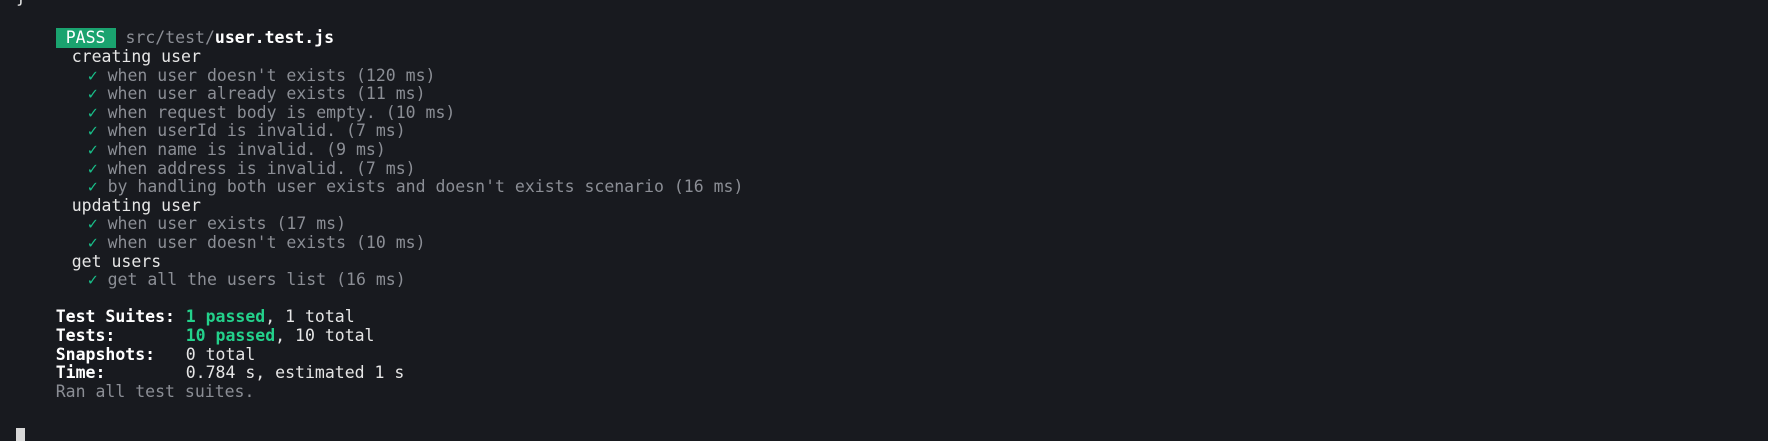  What do you see at coordinates (135, 380) in the screenshot?
I see `run-status-line: Ran all test suites.` at bounding box center [135, 380].